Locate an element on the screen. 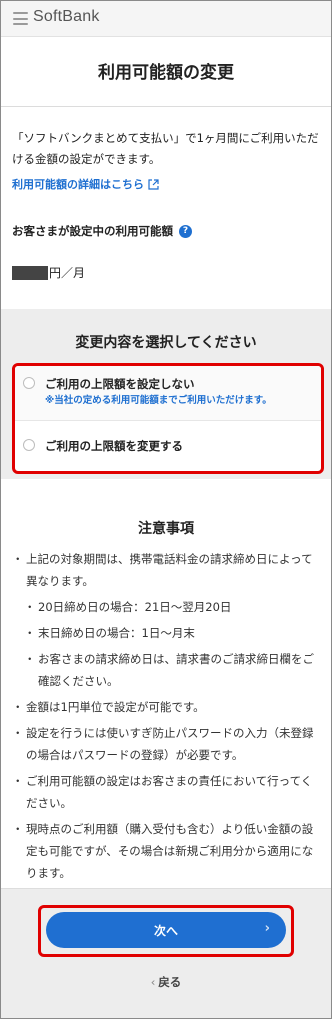 The height and width of the screenshot is (1019, 332). chevron-right-icon: › is located at coordinates (267, 928).